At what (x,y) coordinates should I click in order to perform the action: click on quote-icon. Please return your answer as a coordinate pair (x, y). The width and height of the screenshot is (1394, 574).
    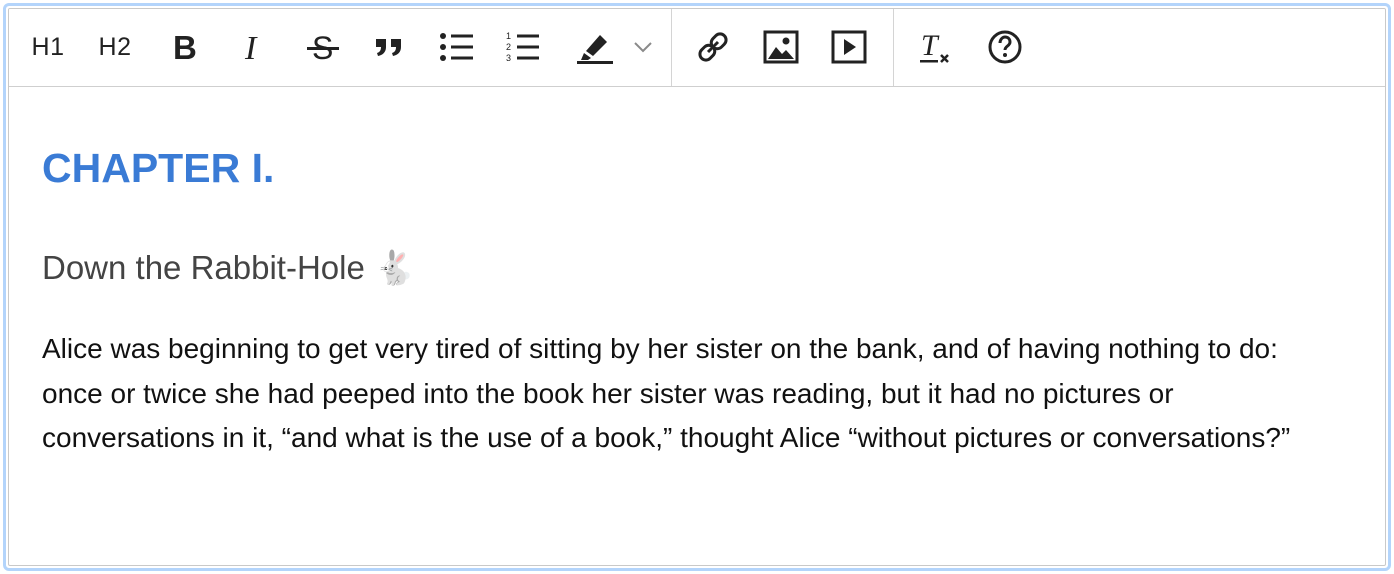
    Looking at the image, I should click on (388, 47).